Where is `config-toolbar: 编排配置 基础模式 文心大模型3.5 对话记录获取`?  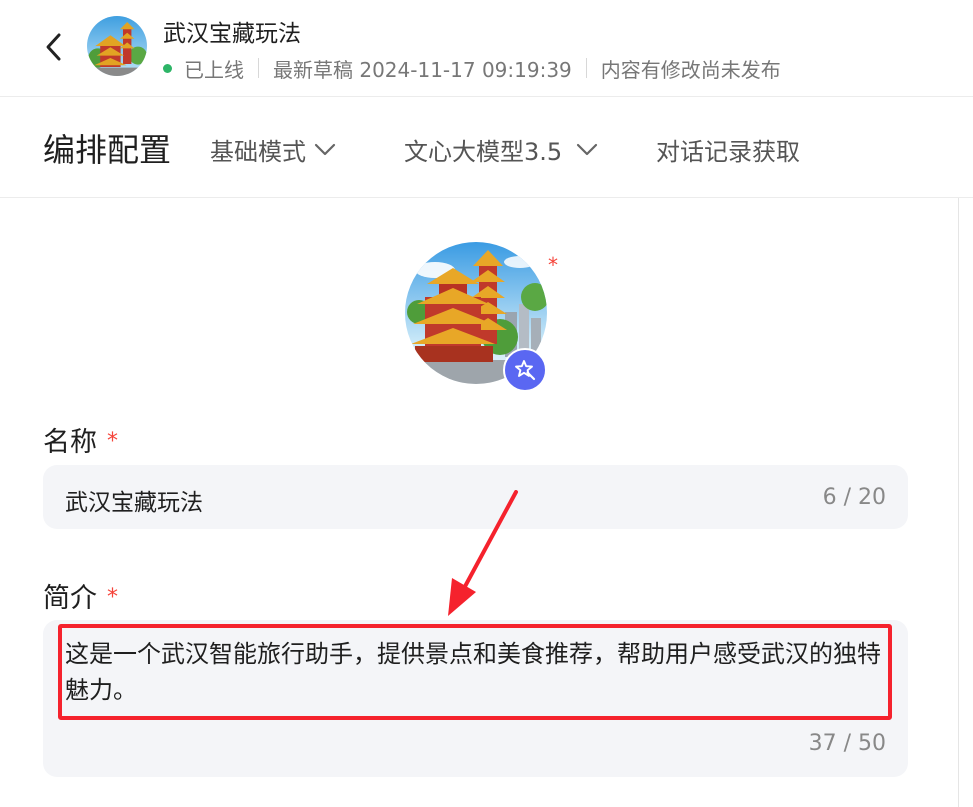 config-toolbar: 编排配置 基础模式 文心大模型3.5 对话记录获取 is located at coordinates (486, 147).